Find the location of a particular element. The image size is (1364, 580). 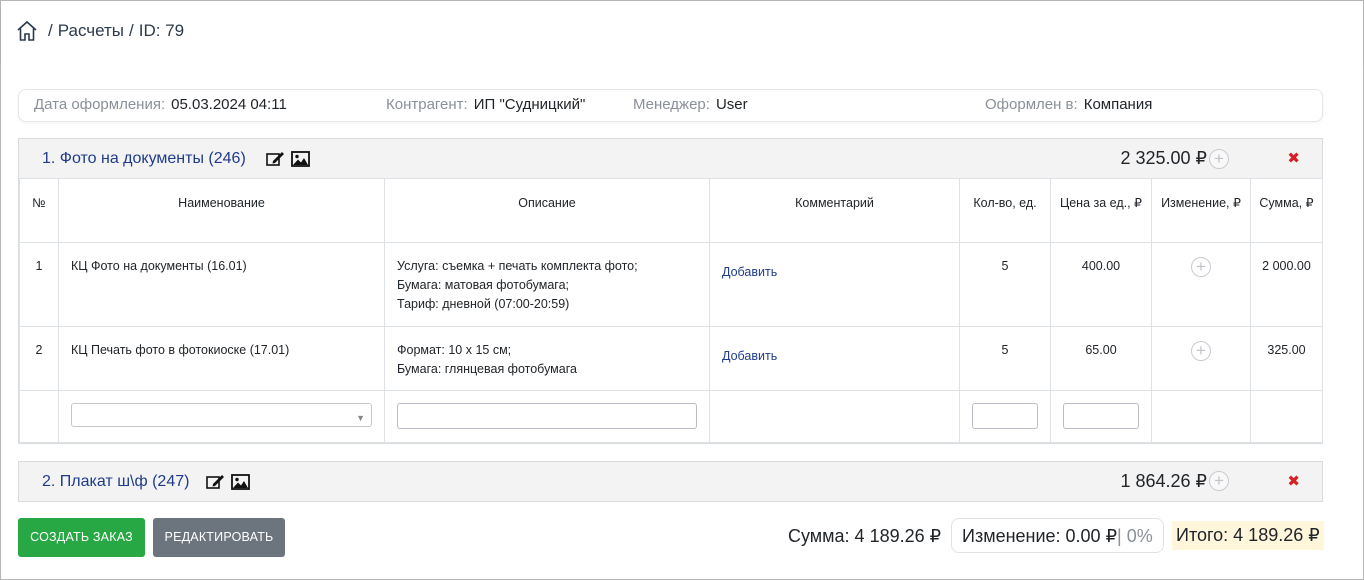

change-value: Изменение: 0.00 ₽ is located at coordinates (1040, 536).